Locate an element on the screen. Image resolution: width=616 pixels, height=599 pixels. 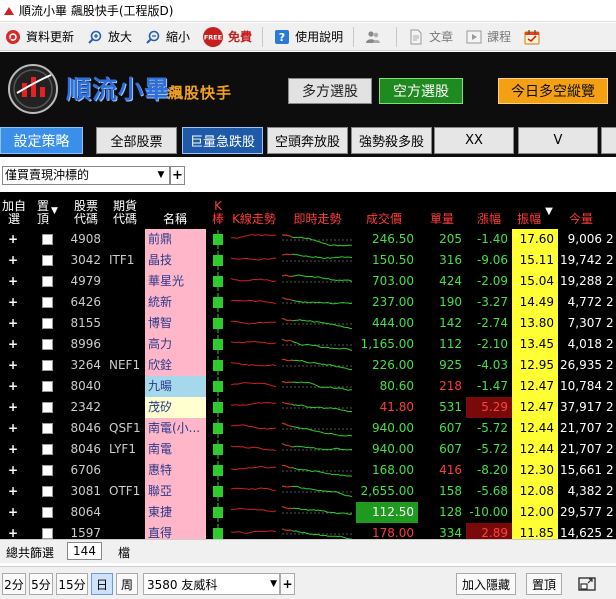
zoom-out-button: 縮小 is located at coordinates (165, 37).